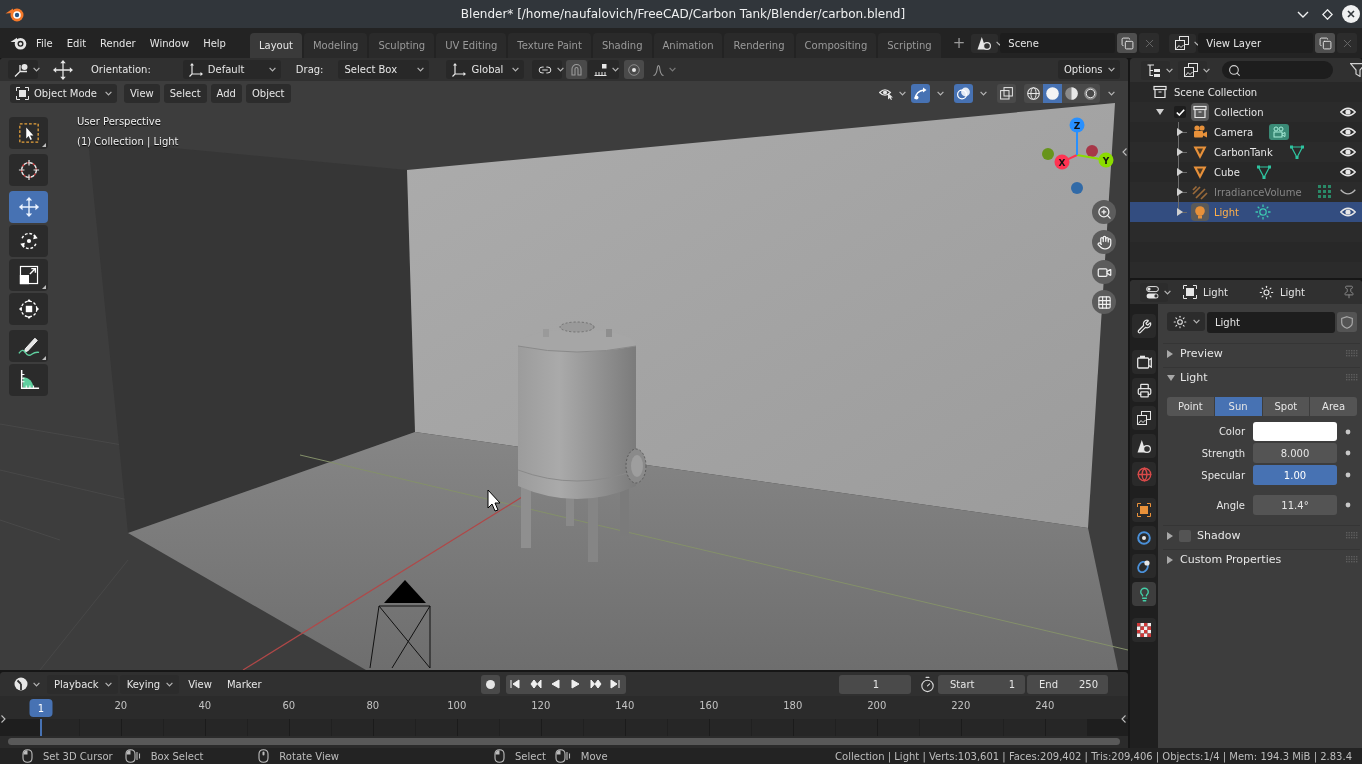  Describe the element at coordinates (683, 14) in the screenshot. I see `window-title: Blender* [/home/naufalovich/FreeCAD/Carbon Tank/Blender/carbon.blend]` at that location.